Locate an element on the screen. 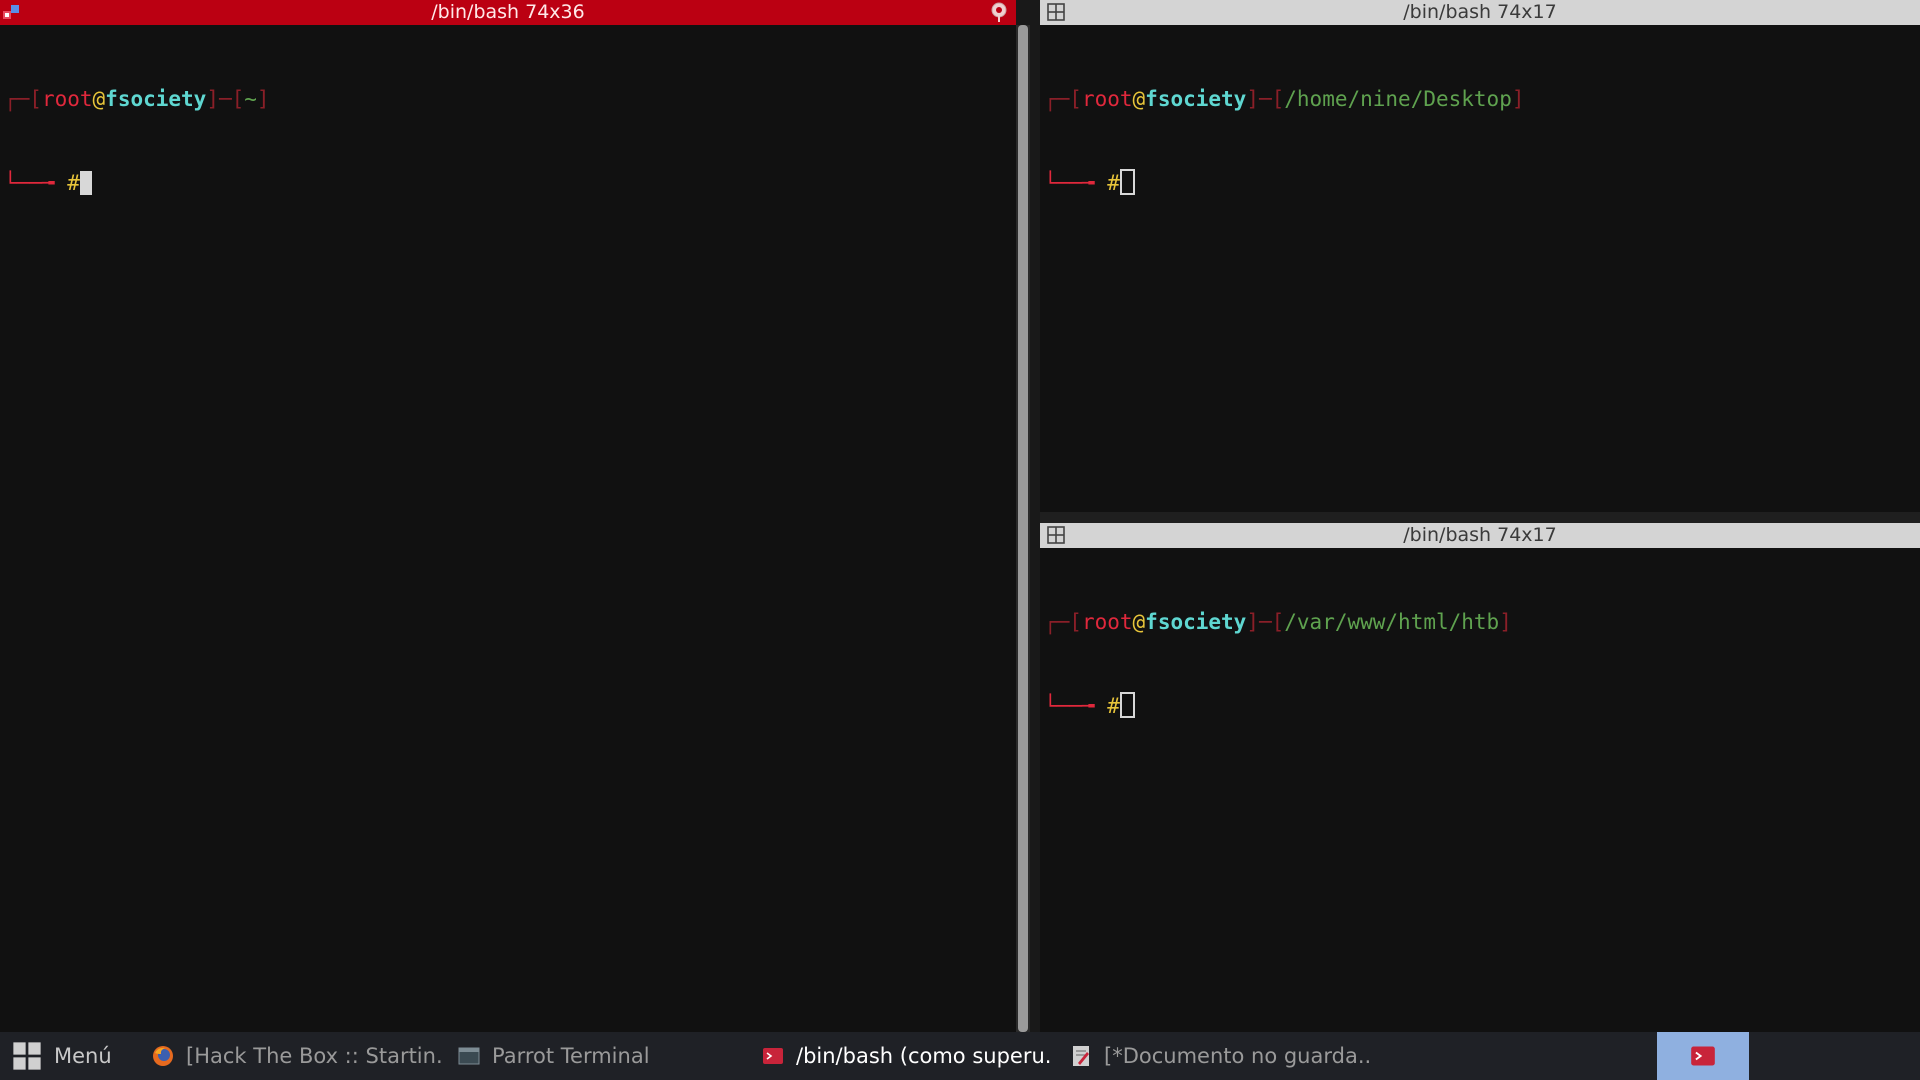 This screenshot has width=1920, height=1080. terminal-icon is located at coordinates (469, 1056).